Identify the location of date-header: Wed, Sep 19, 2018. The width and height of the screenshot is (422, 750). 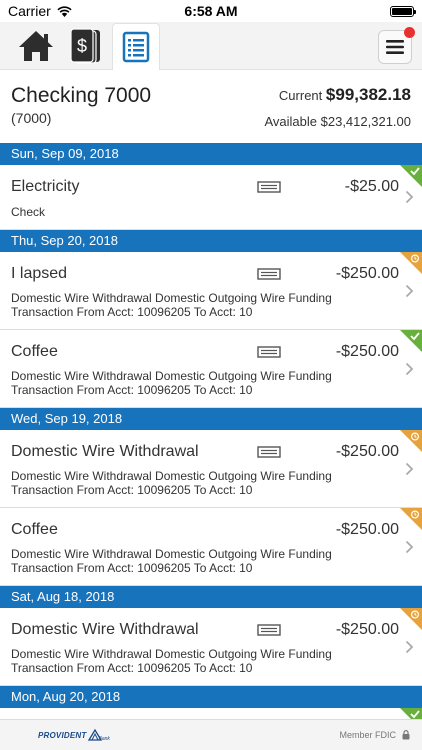
(211, 419).